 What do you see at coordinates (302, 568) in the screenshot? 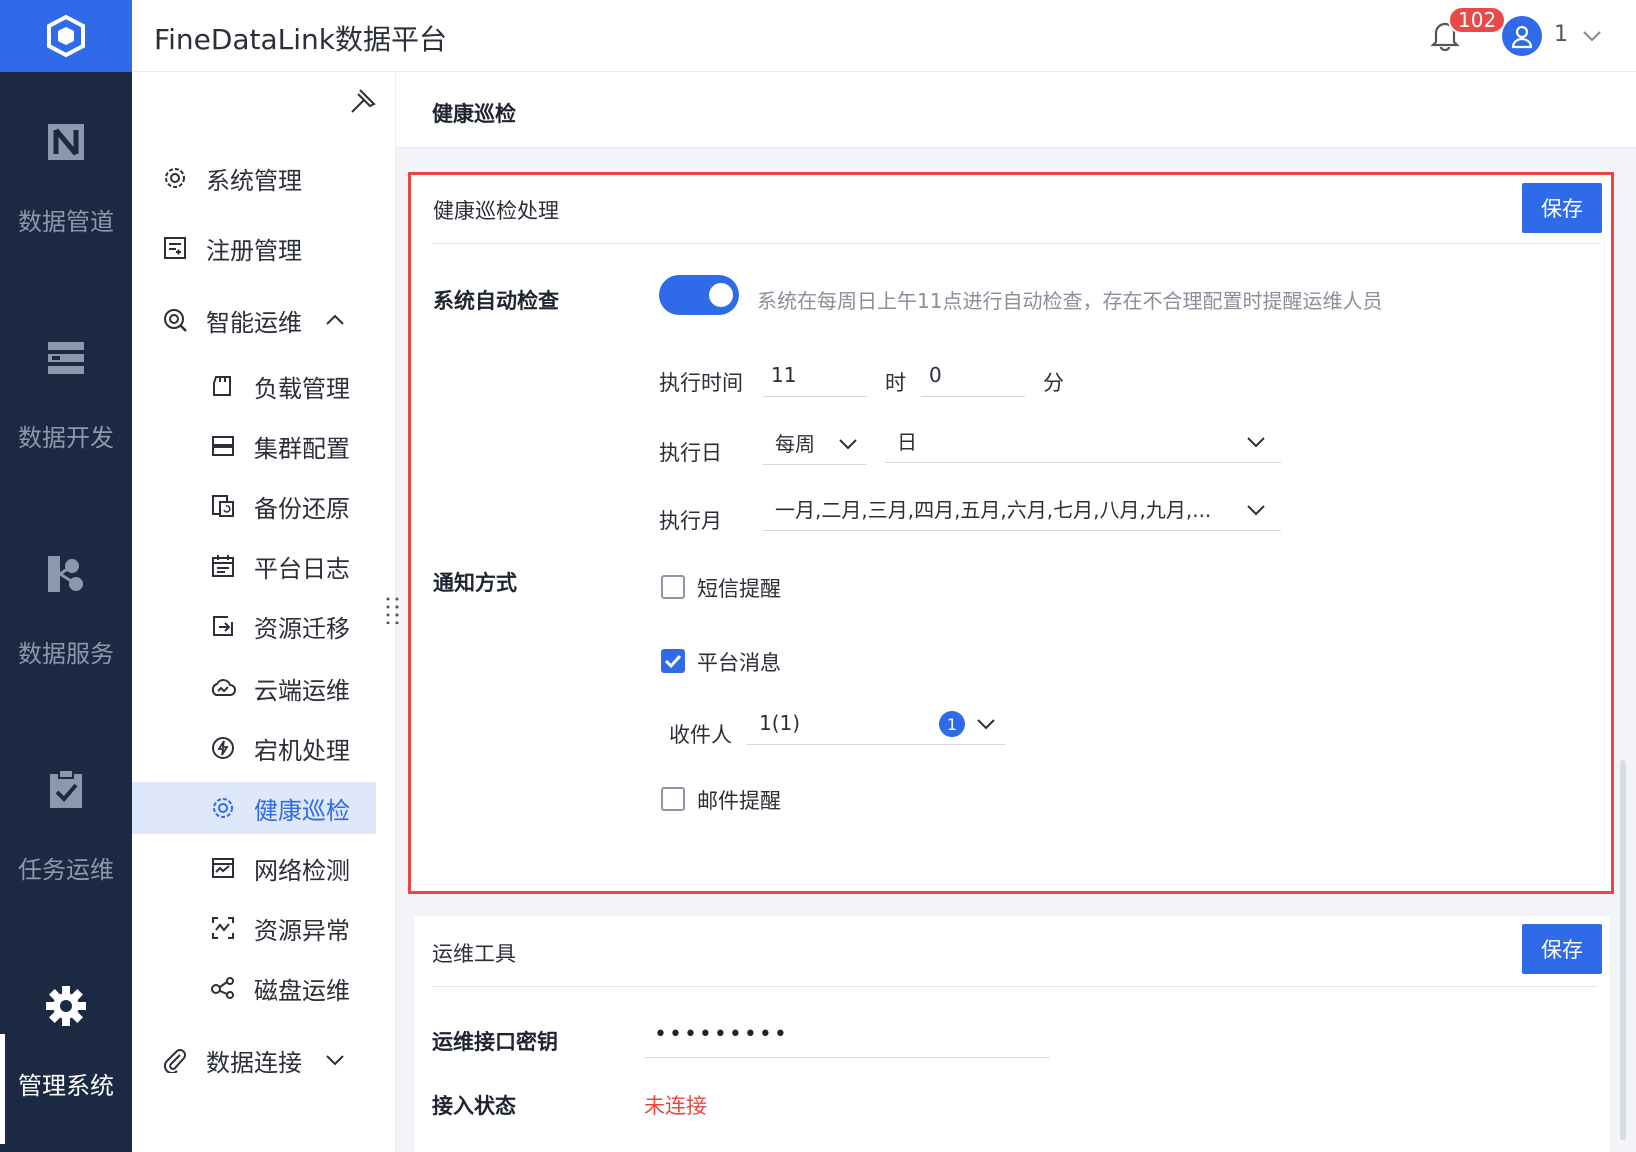
I see `sidebar-item-label: 平台日志` at bounding box center [302, 568].